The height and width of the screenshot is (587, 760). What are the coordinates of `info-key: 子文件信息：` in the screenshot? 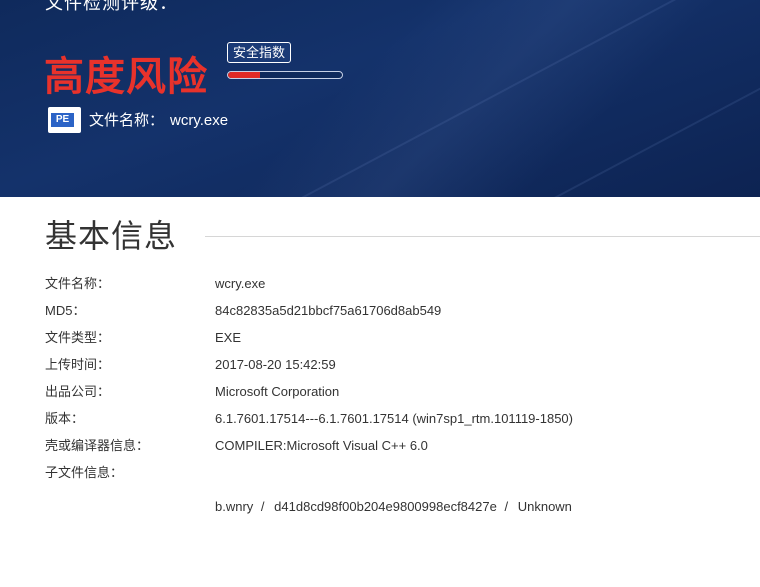 It's located at (84, 472).